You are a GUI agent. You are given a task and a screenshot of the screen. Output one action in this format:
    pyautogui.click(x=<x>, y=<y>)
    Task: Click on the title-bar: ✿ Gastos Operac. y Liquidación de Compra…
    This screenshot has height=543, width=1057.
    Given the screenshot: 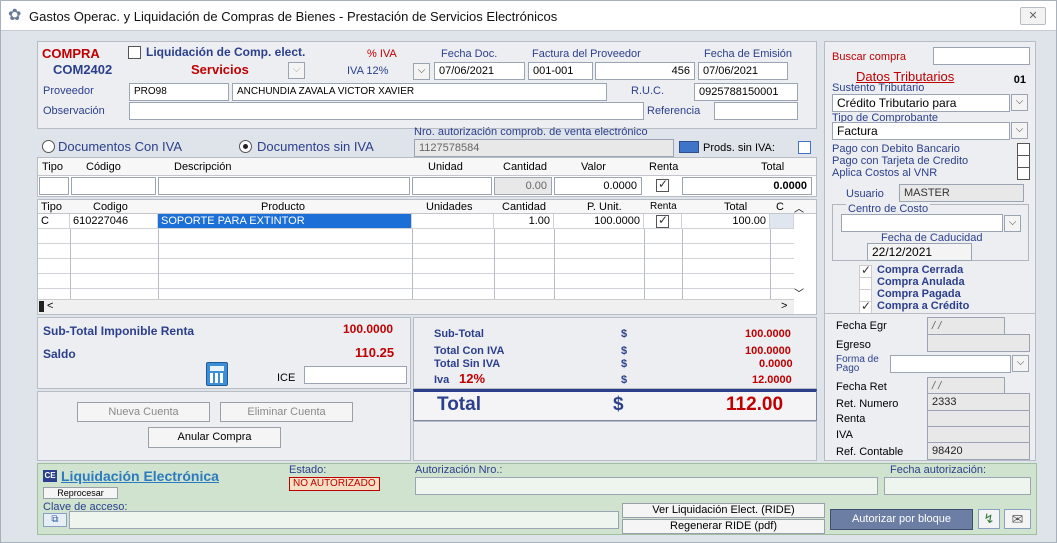 What is the action you would take?
    pyautogui.click(x=528, y=16)
    